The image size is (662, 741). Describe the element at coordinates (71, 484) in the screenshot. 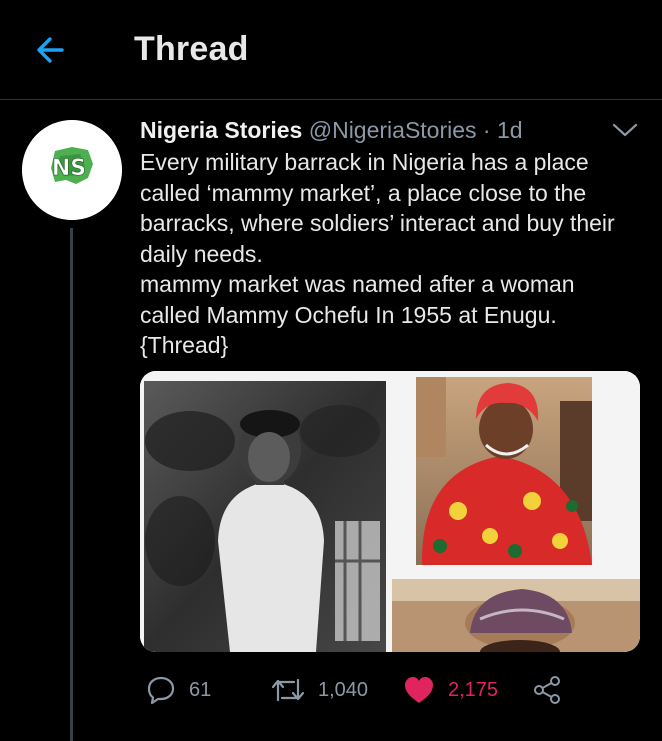

I see `thread-connector-line` at that location.